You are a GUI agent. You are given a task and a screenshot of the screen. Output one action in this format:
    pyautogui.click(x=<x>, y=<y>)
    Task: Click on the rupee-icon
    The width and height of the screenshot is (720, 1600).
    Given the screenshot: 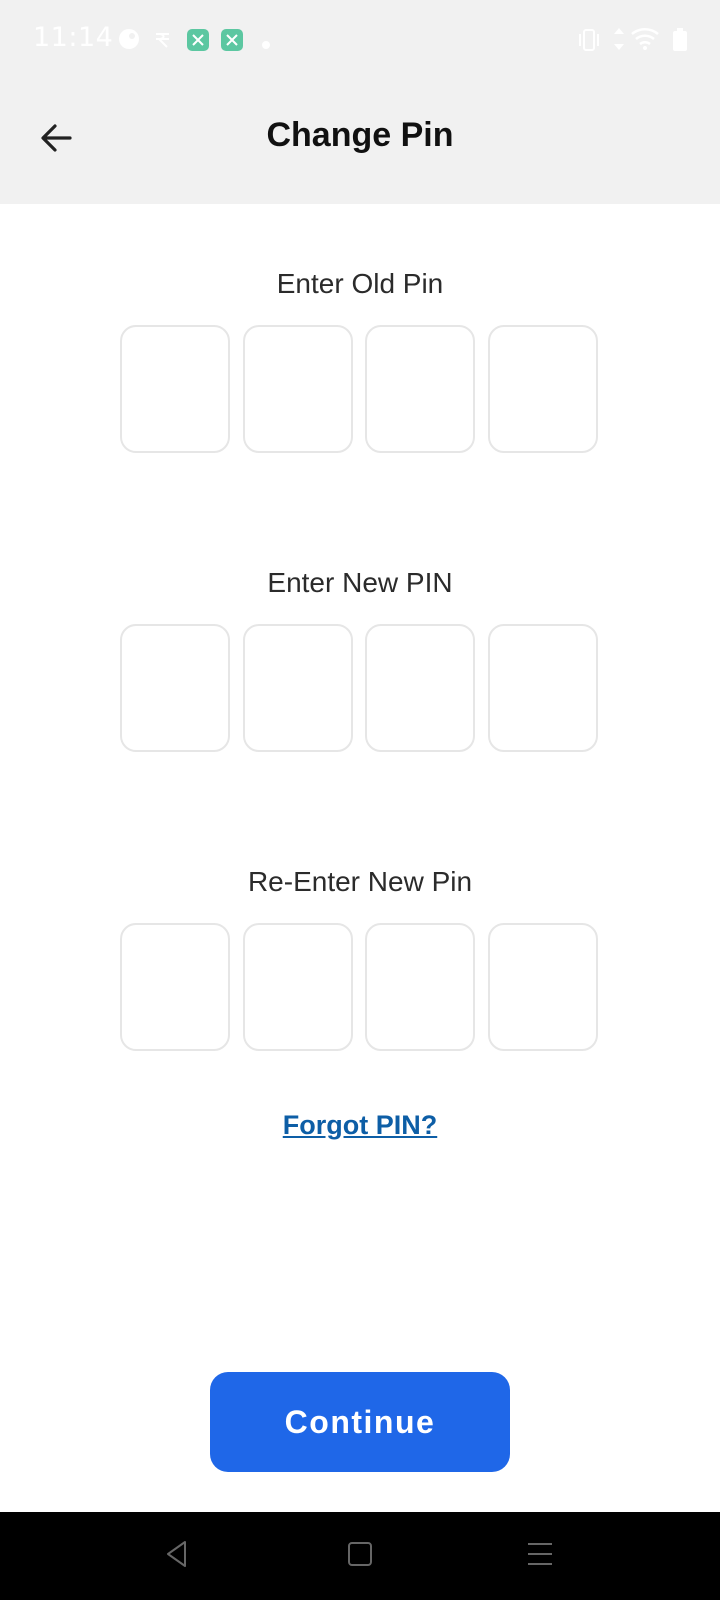 What is the action you would take?
    pyautogui.click(x=163, y=42)
    